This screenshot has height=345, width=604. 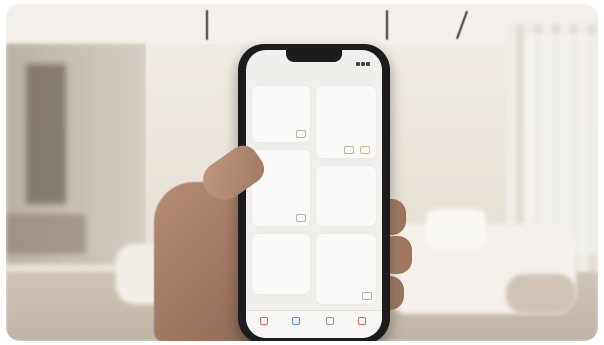 I want to click on grid-icon, so click(x=296, y=321).